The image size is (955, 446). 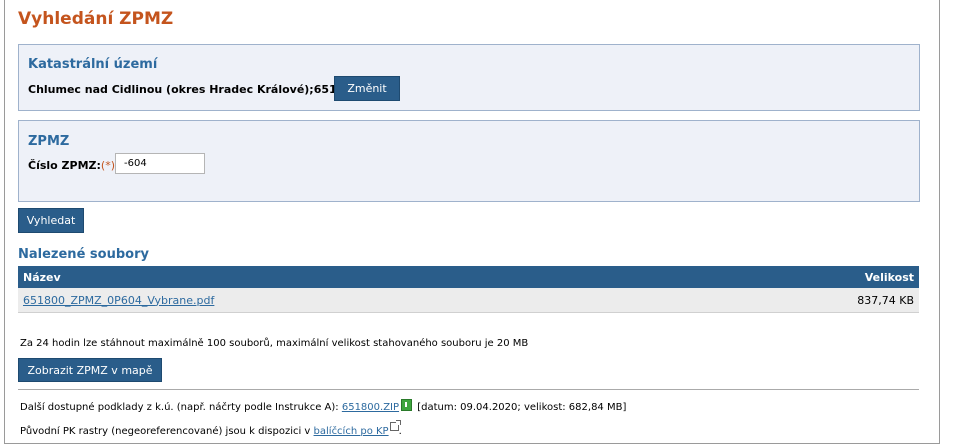 I want to click on divider, so click(x=468, y=389).